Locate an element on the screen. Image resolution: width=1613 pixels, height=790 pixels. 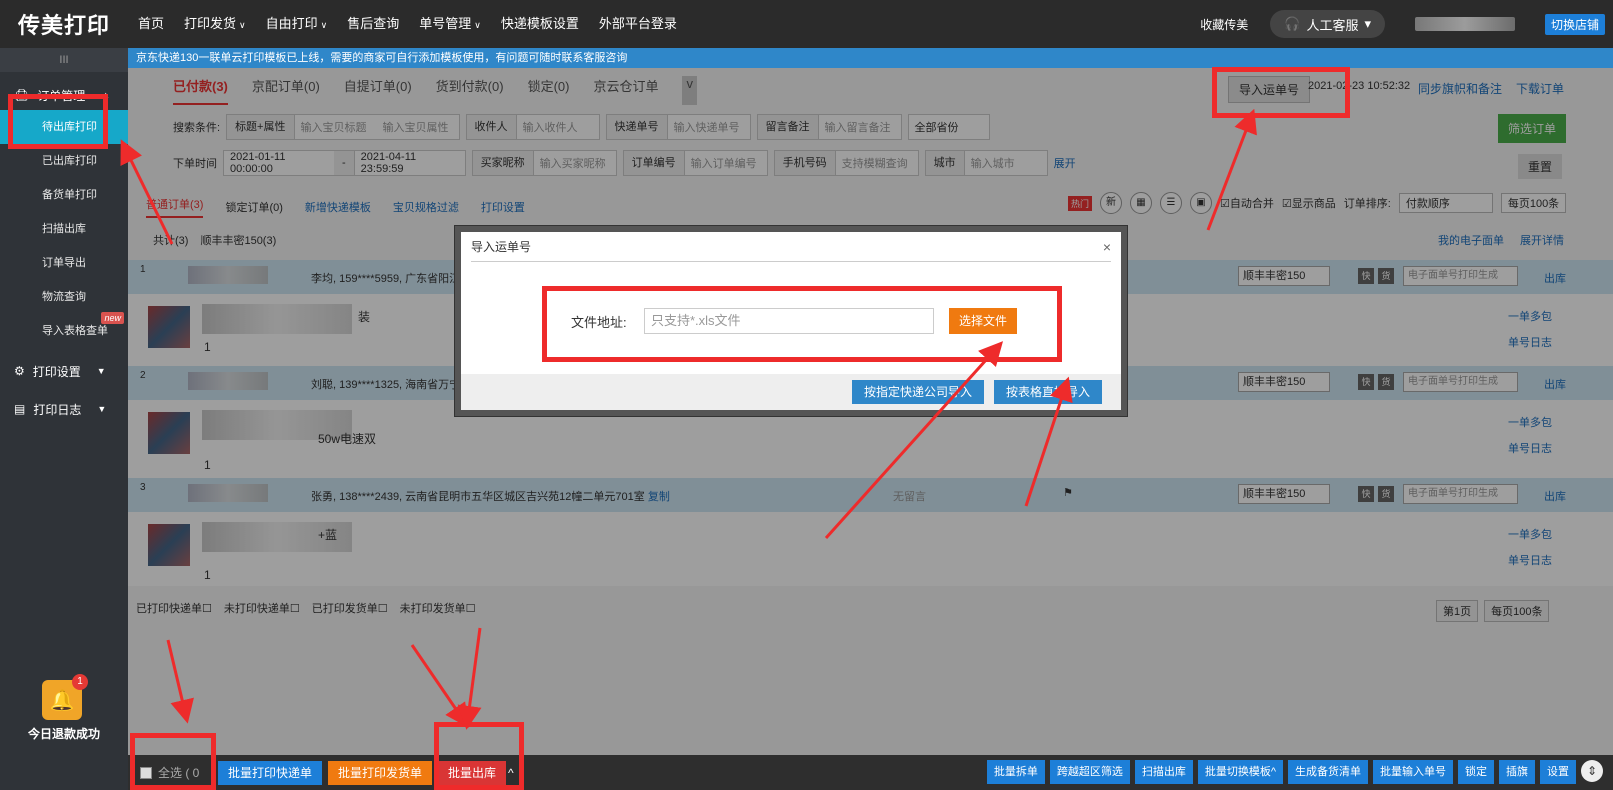
nav-external-login: 外部平台登录 is located at coordinates (638, 24).